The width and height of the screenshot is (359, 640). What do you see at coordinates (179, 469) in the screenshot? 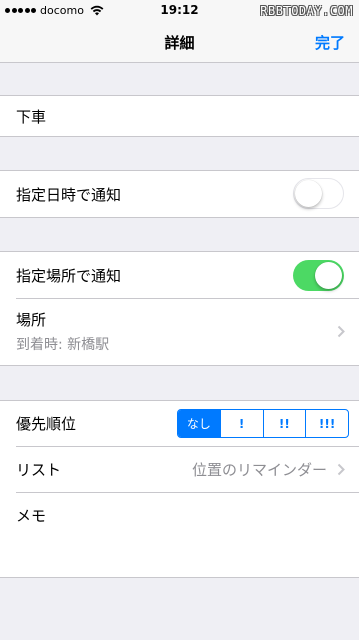
I see `list-cell: リスト 位置のリマインダー` at bounding box center [179, 469].